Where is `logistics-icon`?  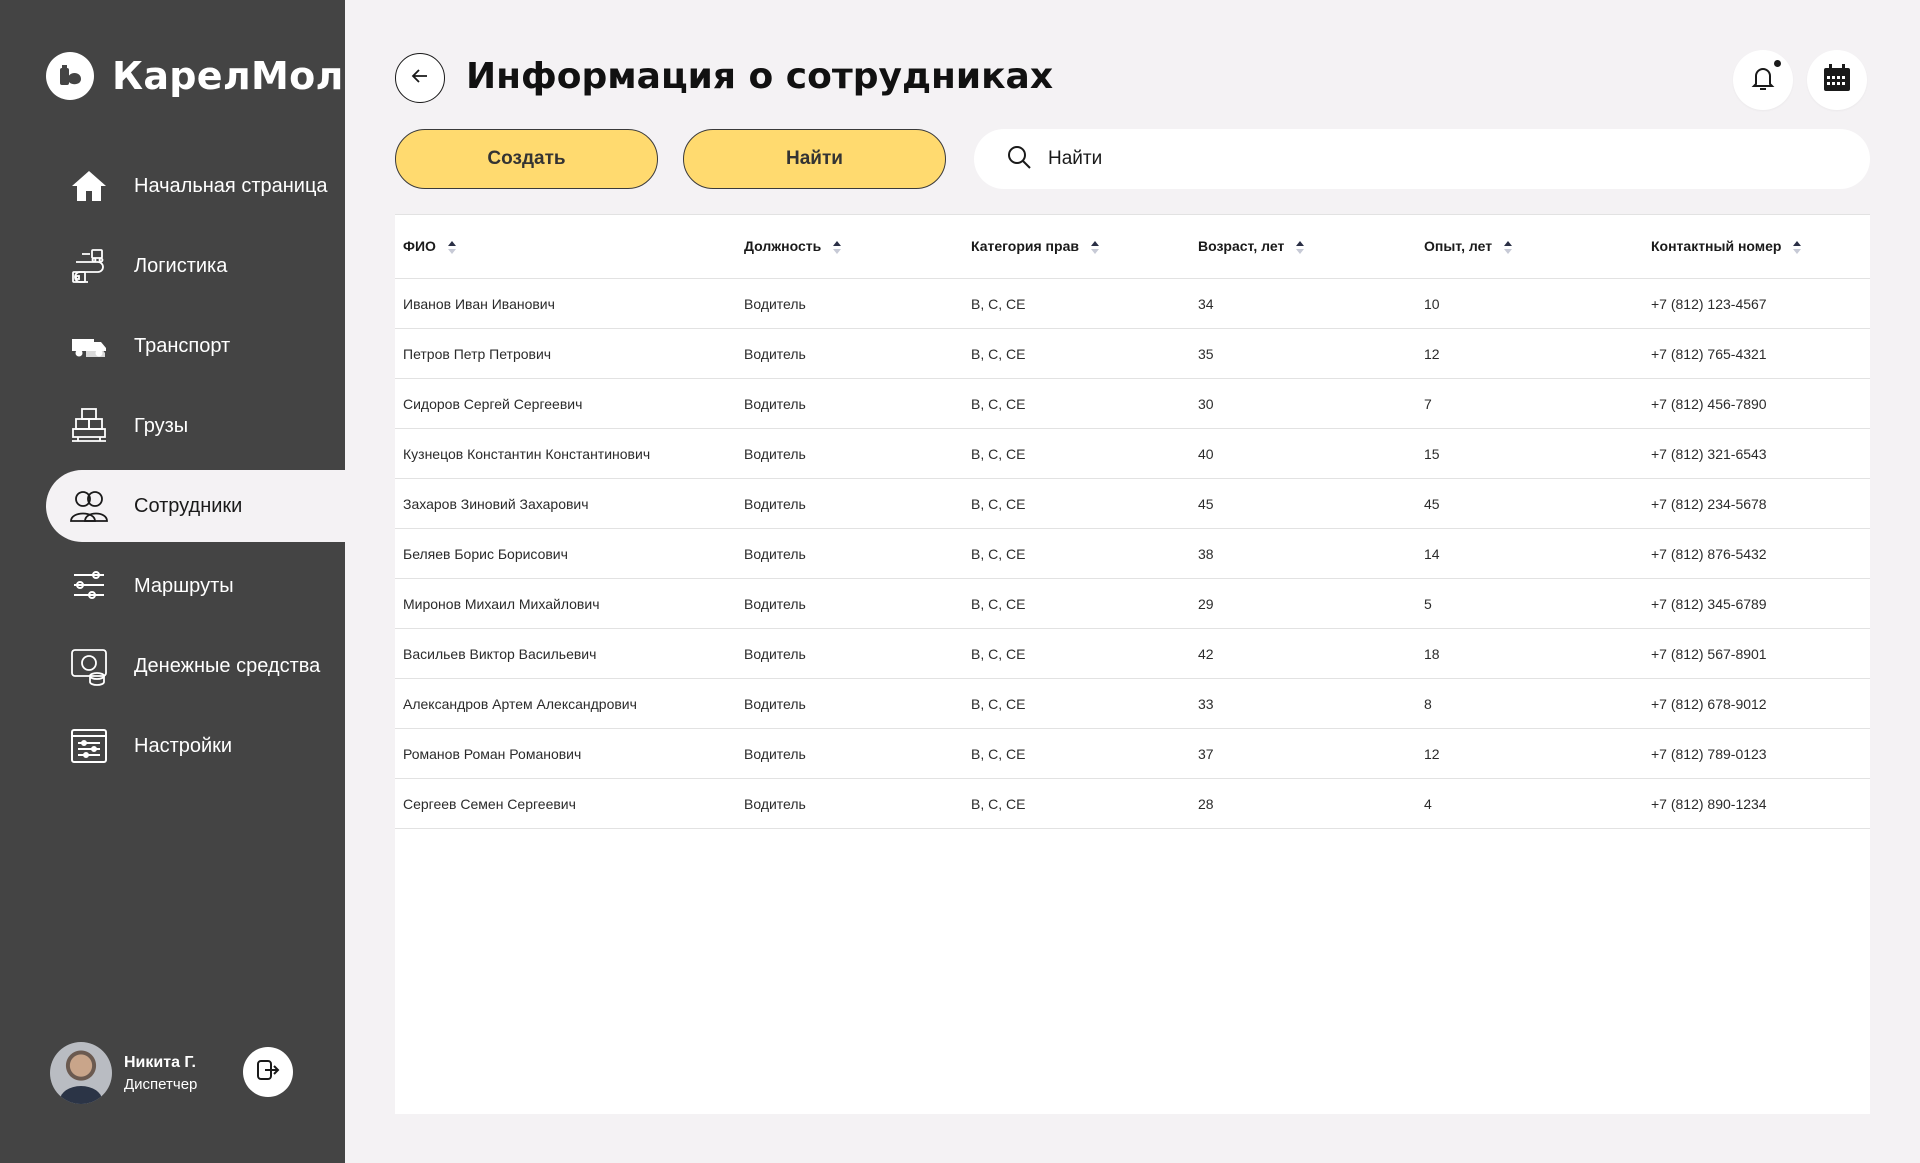 logistics-icon is located at coordinates (89, 266).